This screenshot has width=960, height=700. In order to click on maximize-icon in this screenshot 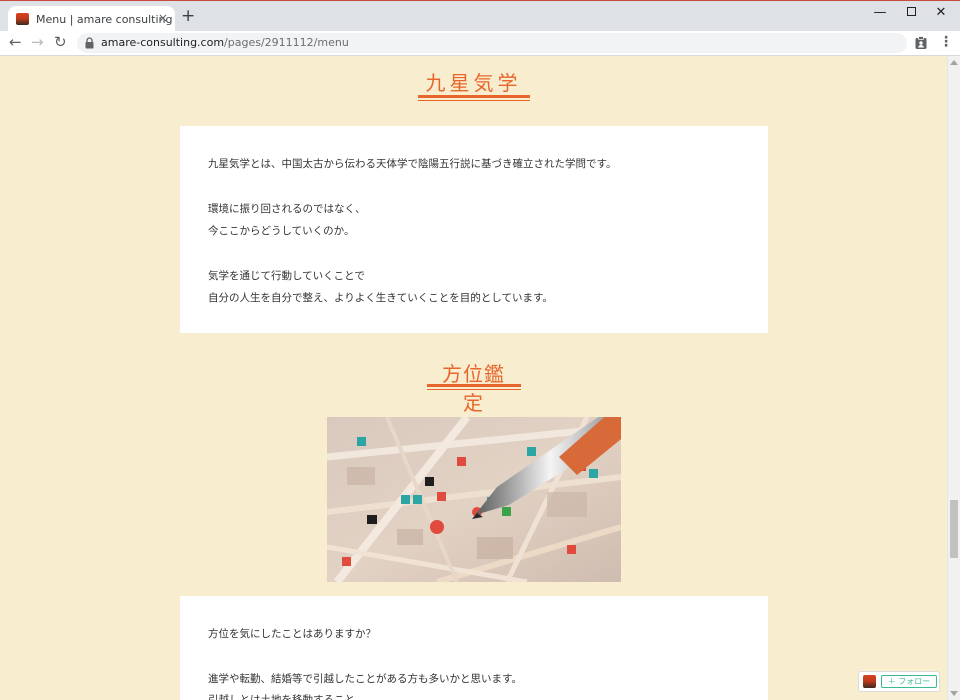, I will do `click(911, 11)`.